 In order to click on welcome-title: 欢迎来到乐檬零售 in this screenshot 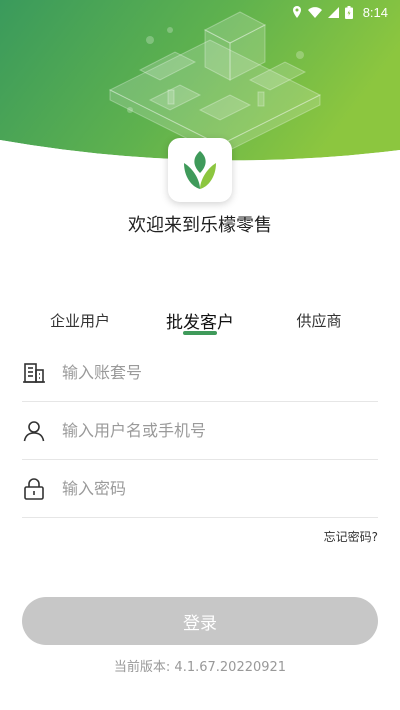, I will do `click(200, 225)`.